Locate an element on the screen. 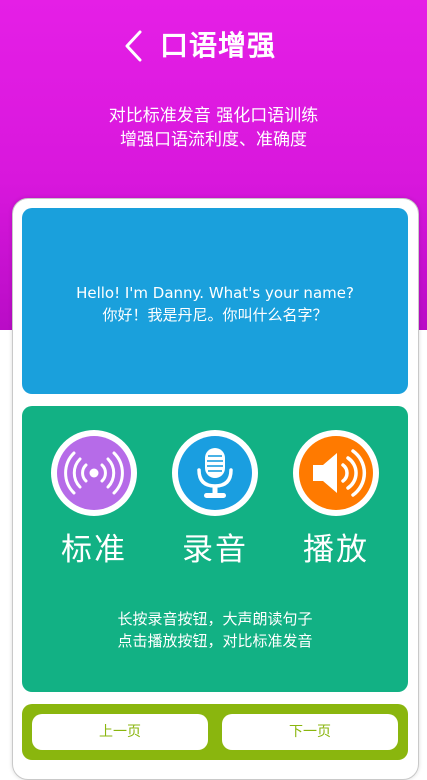 This screenshot has height=780, width=427. hint-line-2: 点击播放按钮，对比标准发音 is located at coordinates (215, 641).